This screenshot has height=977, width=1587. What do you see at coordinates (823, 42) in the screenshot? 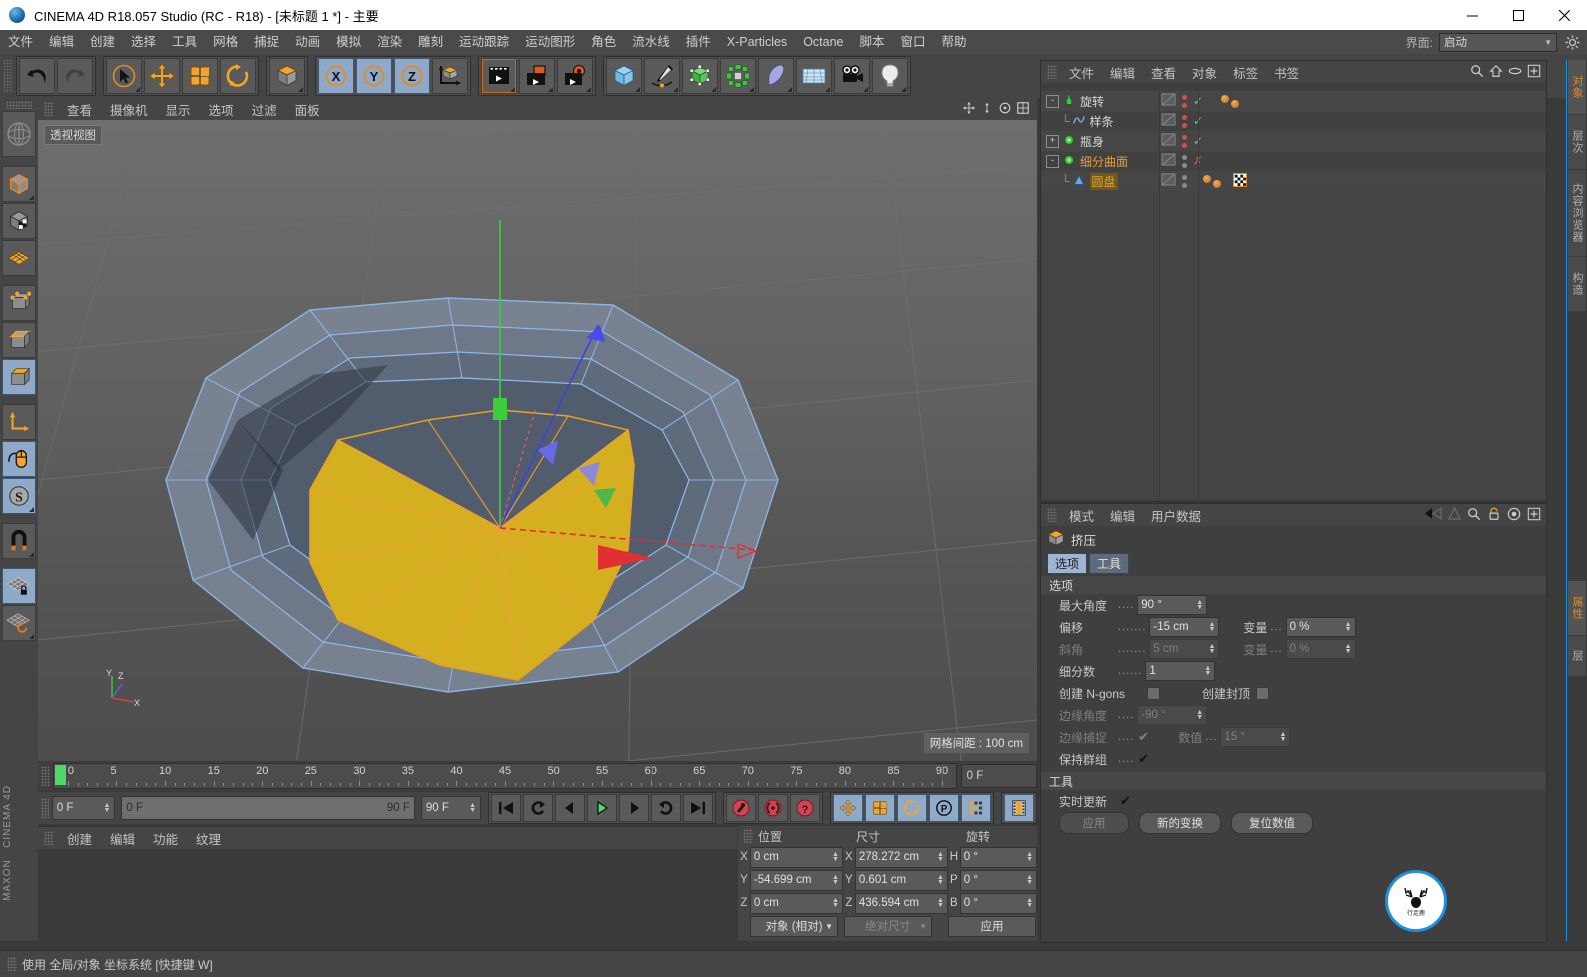
I see `menu-octane: Octane` at bounding box center [823, 42].